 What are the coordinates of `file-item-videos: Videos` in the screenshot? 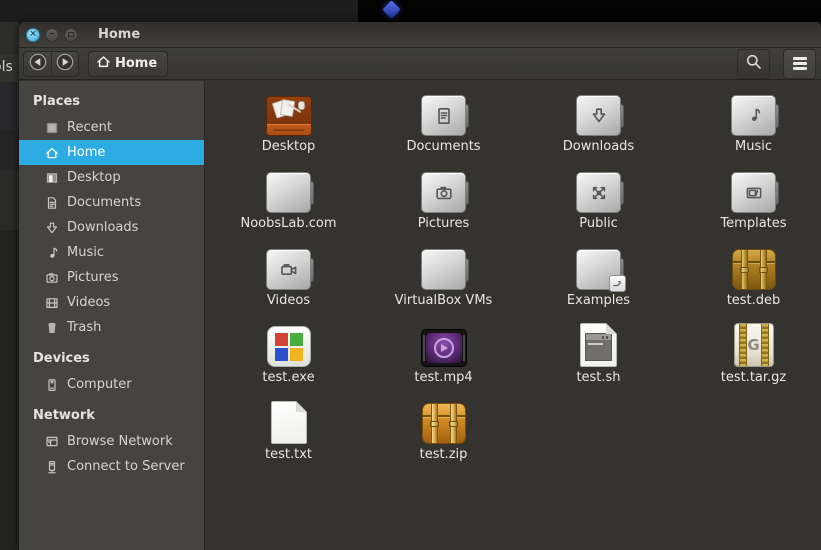 It's located at (288, 281).